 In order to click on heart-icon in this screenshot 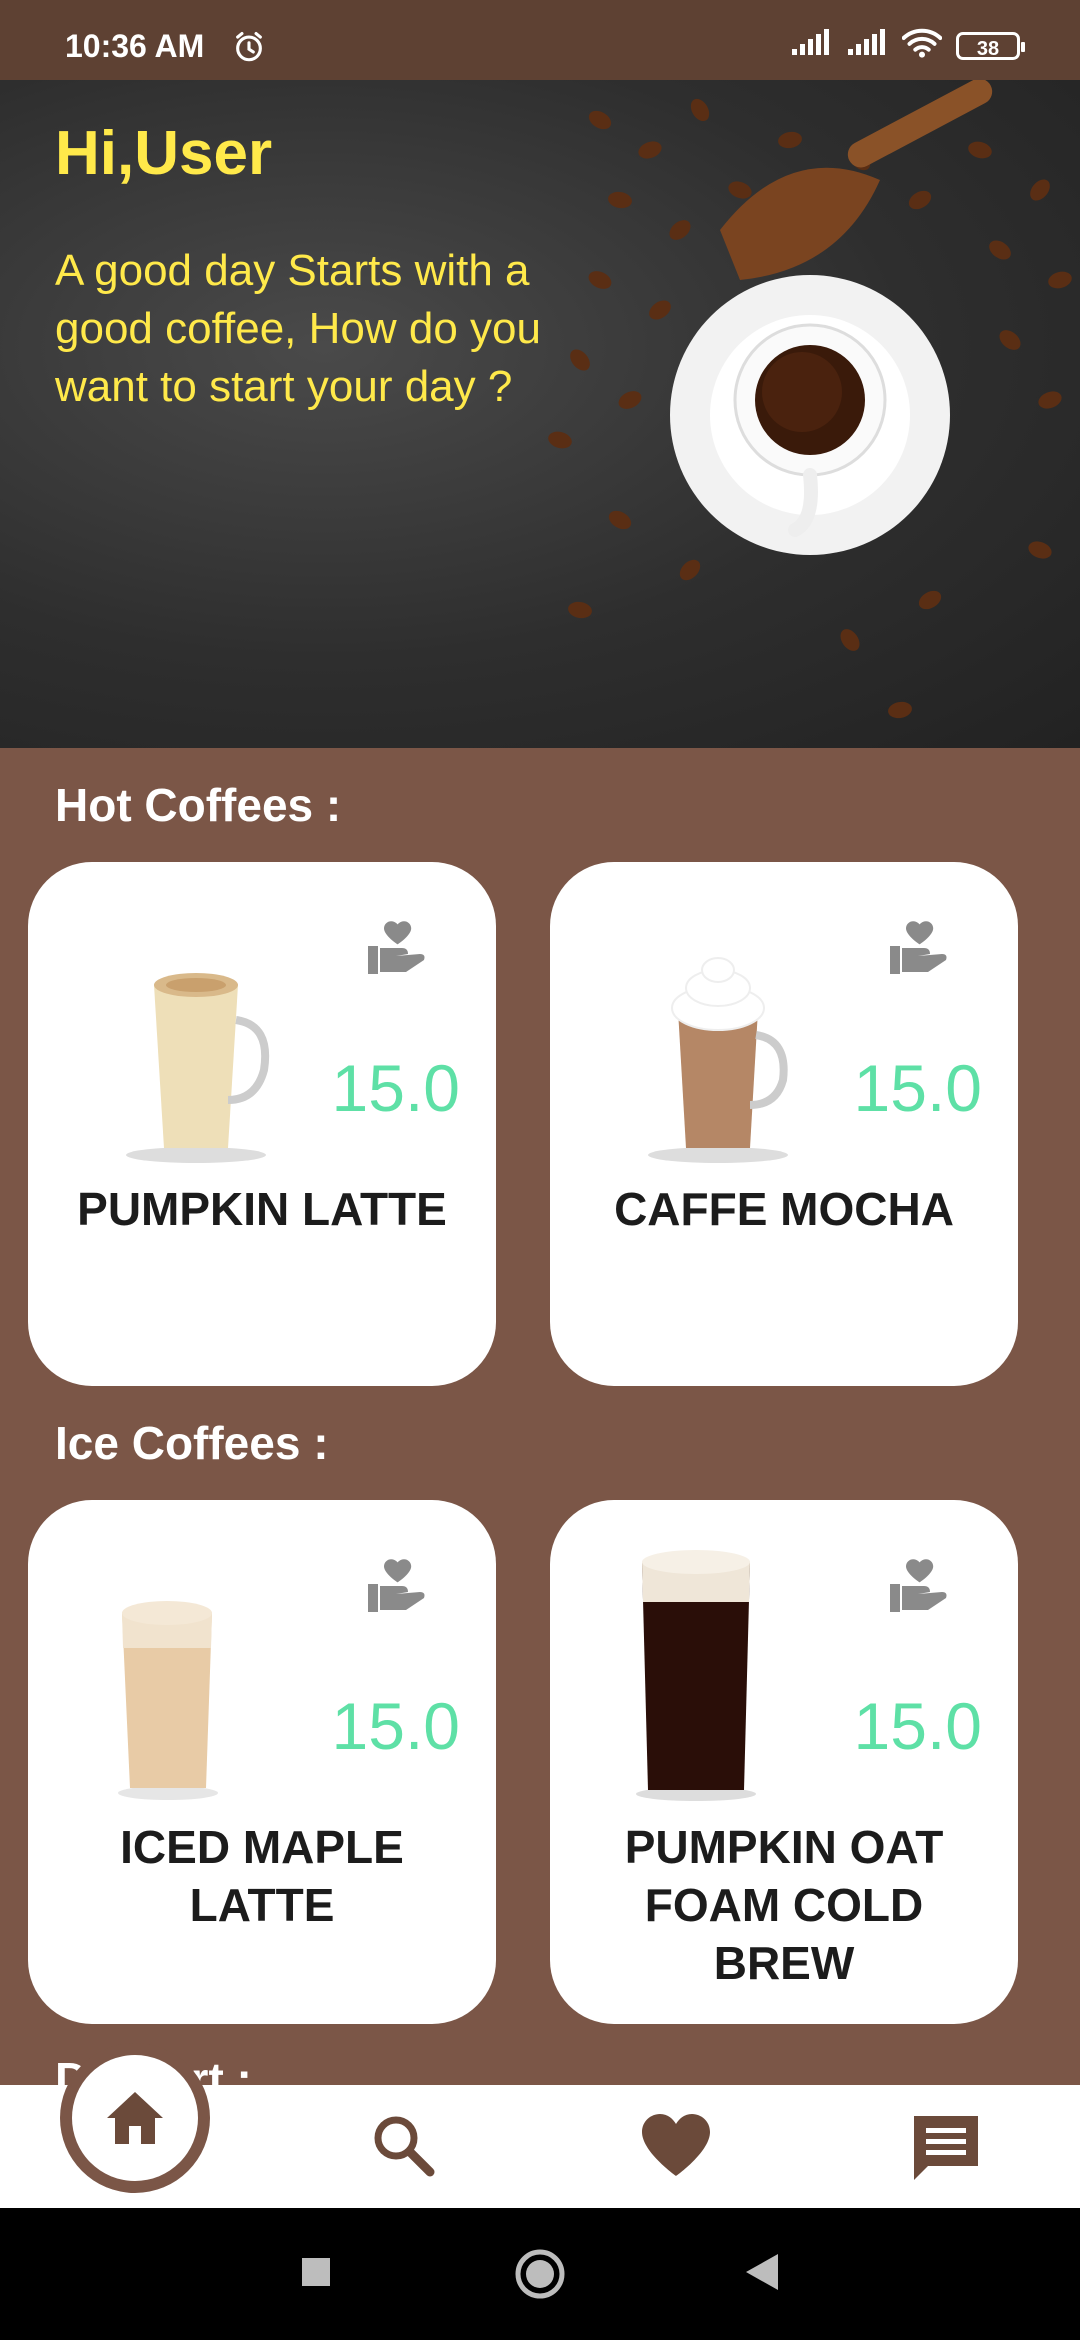, I will do `click(676, 2147)`.